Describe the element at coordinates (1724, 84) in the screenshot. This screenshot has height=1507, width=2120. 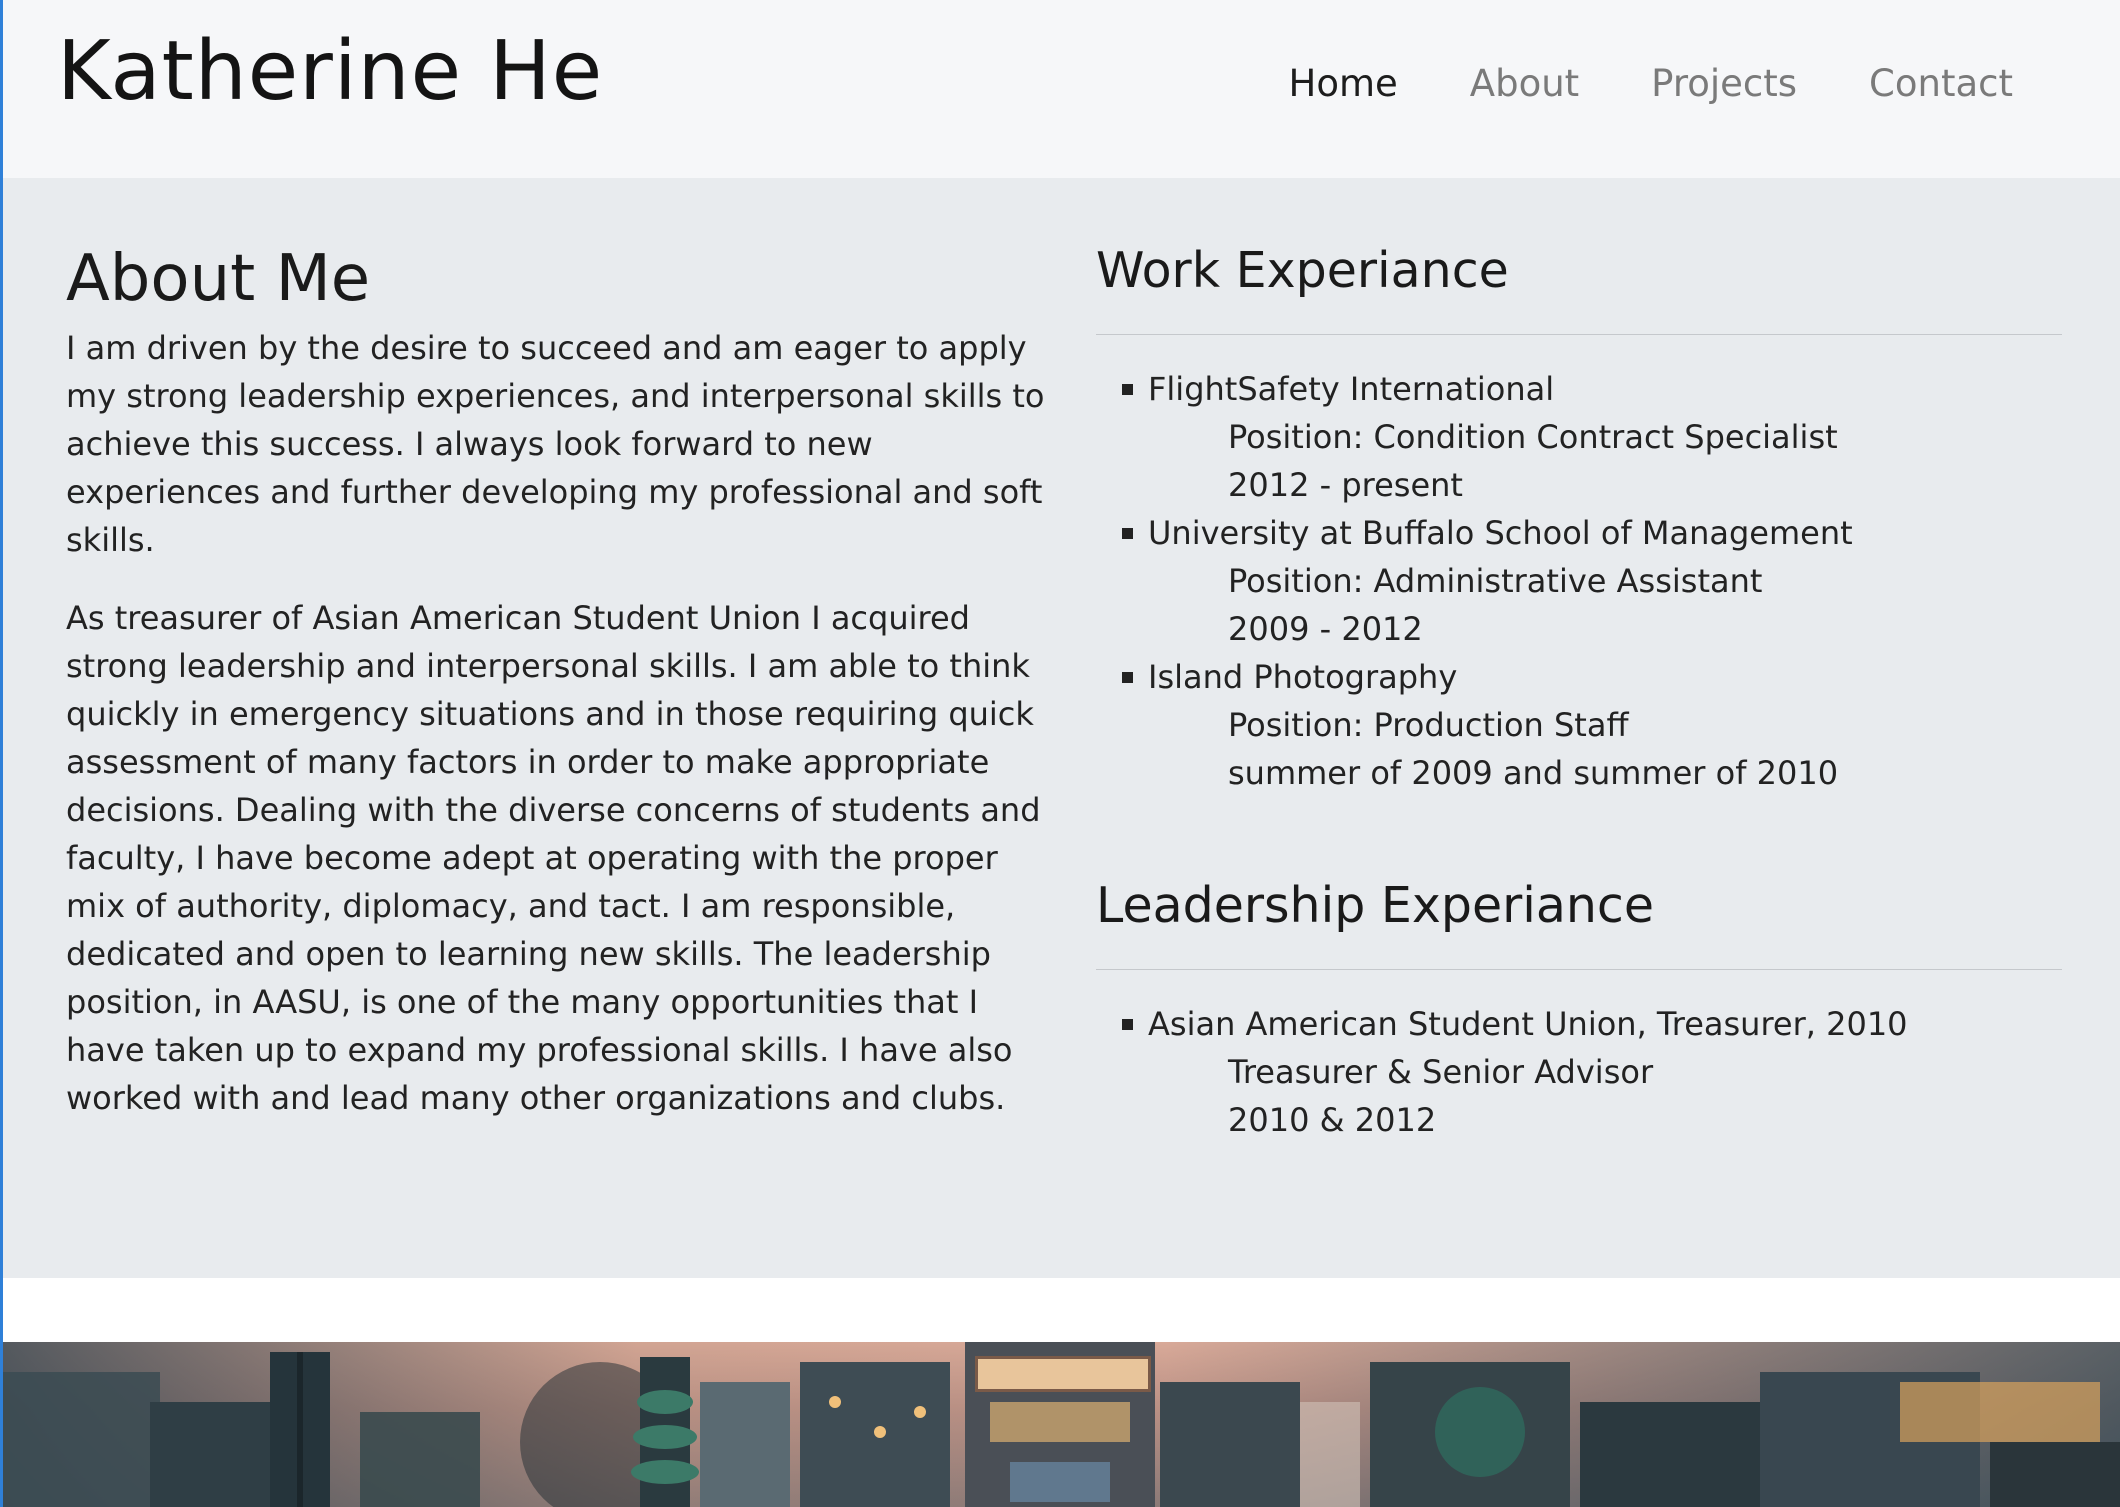
I see `nav-projects: Projects` at that location.